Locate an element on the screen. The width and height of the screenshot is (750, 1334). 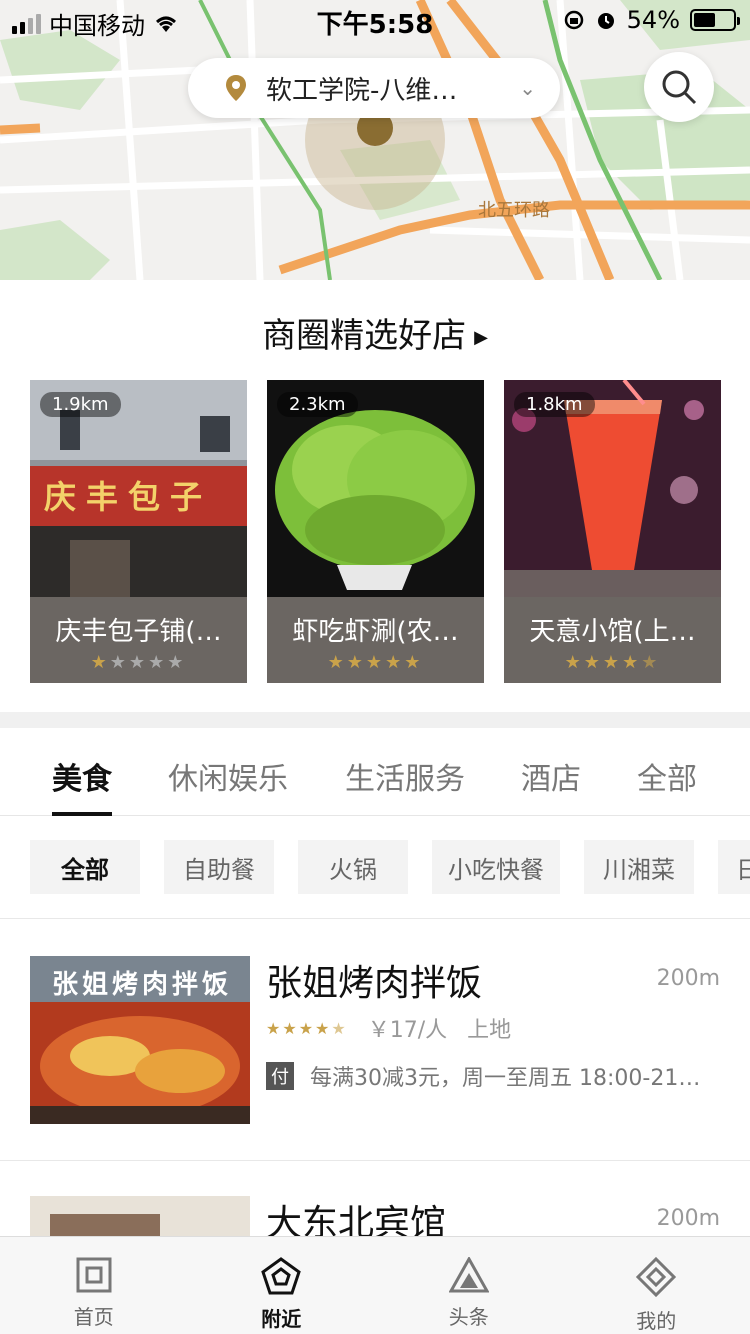
thumb-caption: 张姐烤肉拌饭 is located at coordinates (142, 985).